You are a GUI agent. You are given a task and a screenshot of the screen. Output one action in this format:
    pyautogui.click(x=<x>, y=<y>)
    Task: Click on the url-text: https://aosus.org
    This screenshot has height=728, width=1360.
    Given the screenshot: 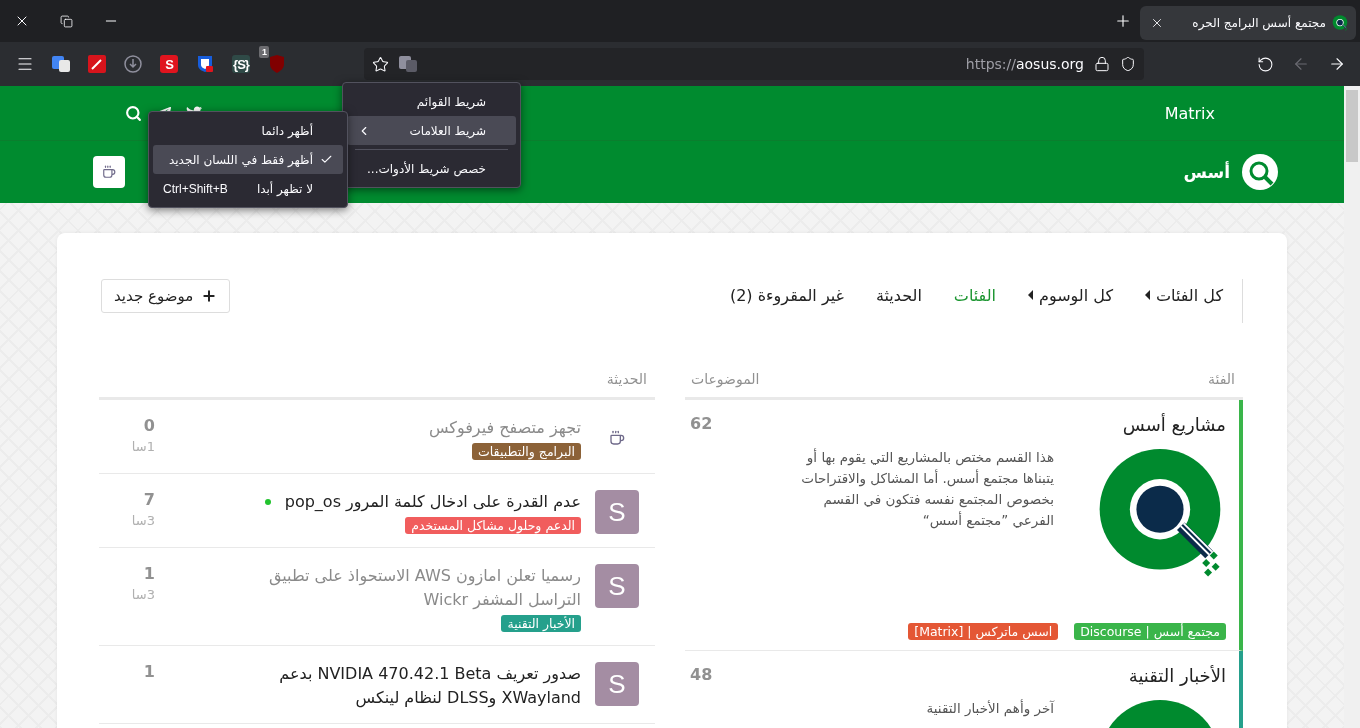 What is the action you would take?
    pyautogui.click(x=1024, y=64)
    